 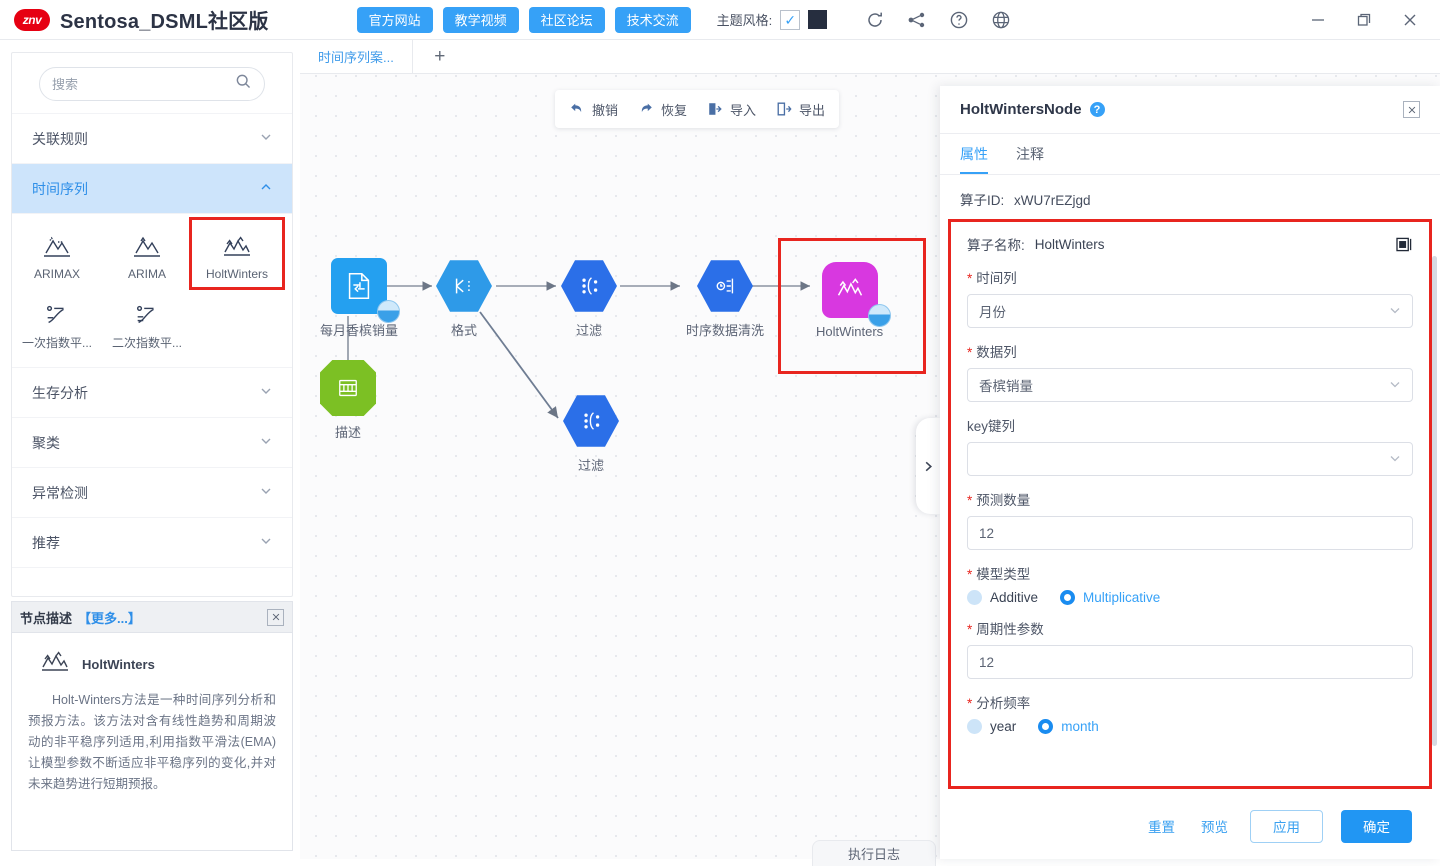 I want to click on radio-year: year, so click(x=991, y=726).